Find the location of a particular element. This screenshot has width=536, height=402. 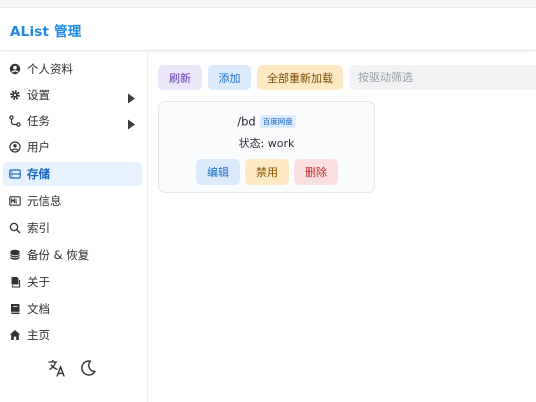

sidebar-item-index: 索引 is located at coordinates (72, 228).